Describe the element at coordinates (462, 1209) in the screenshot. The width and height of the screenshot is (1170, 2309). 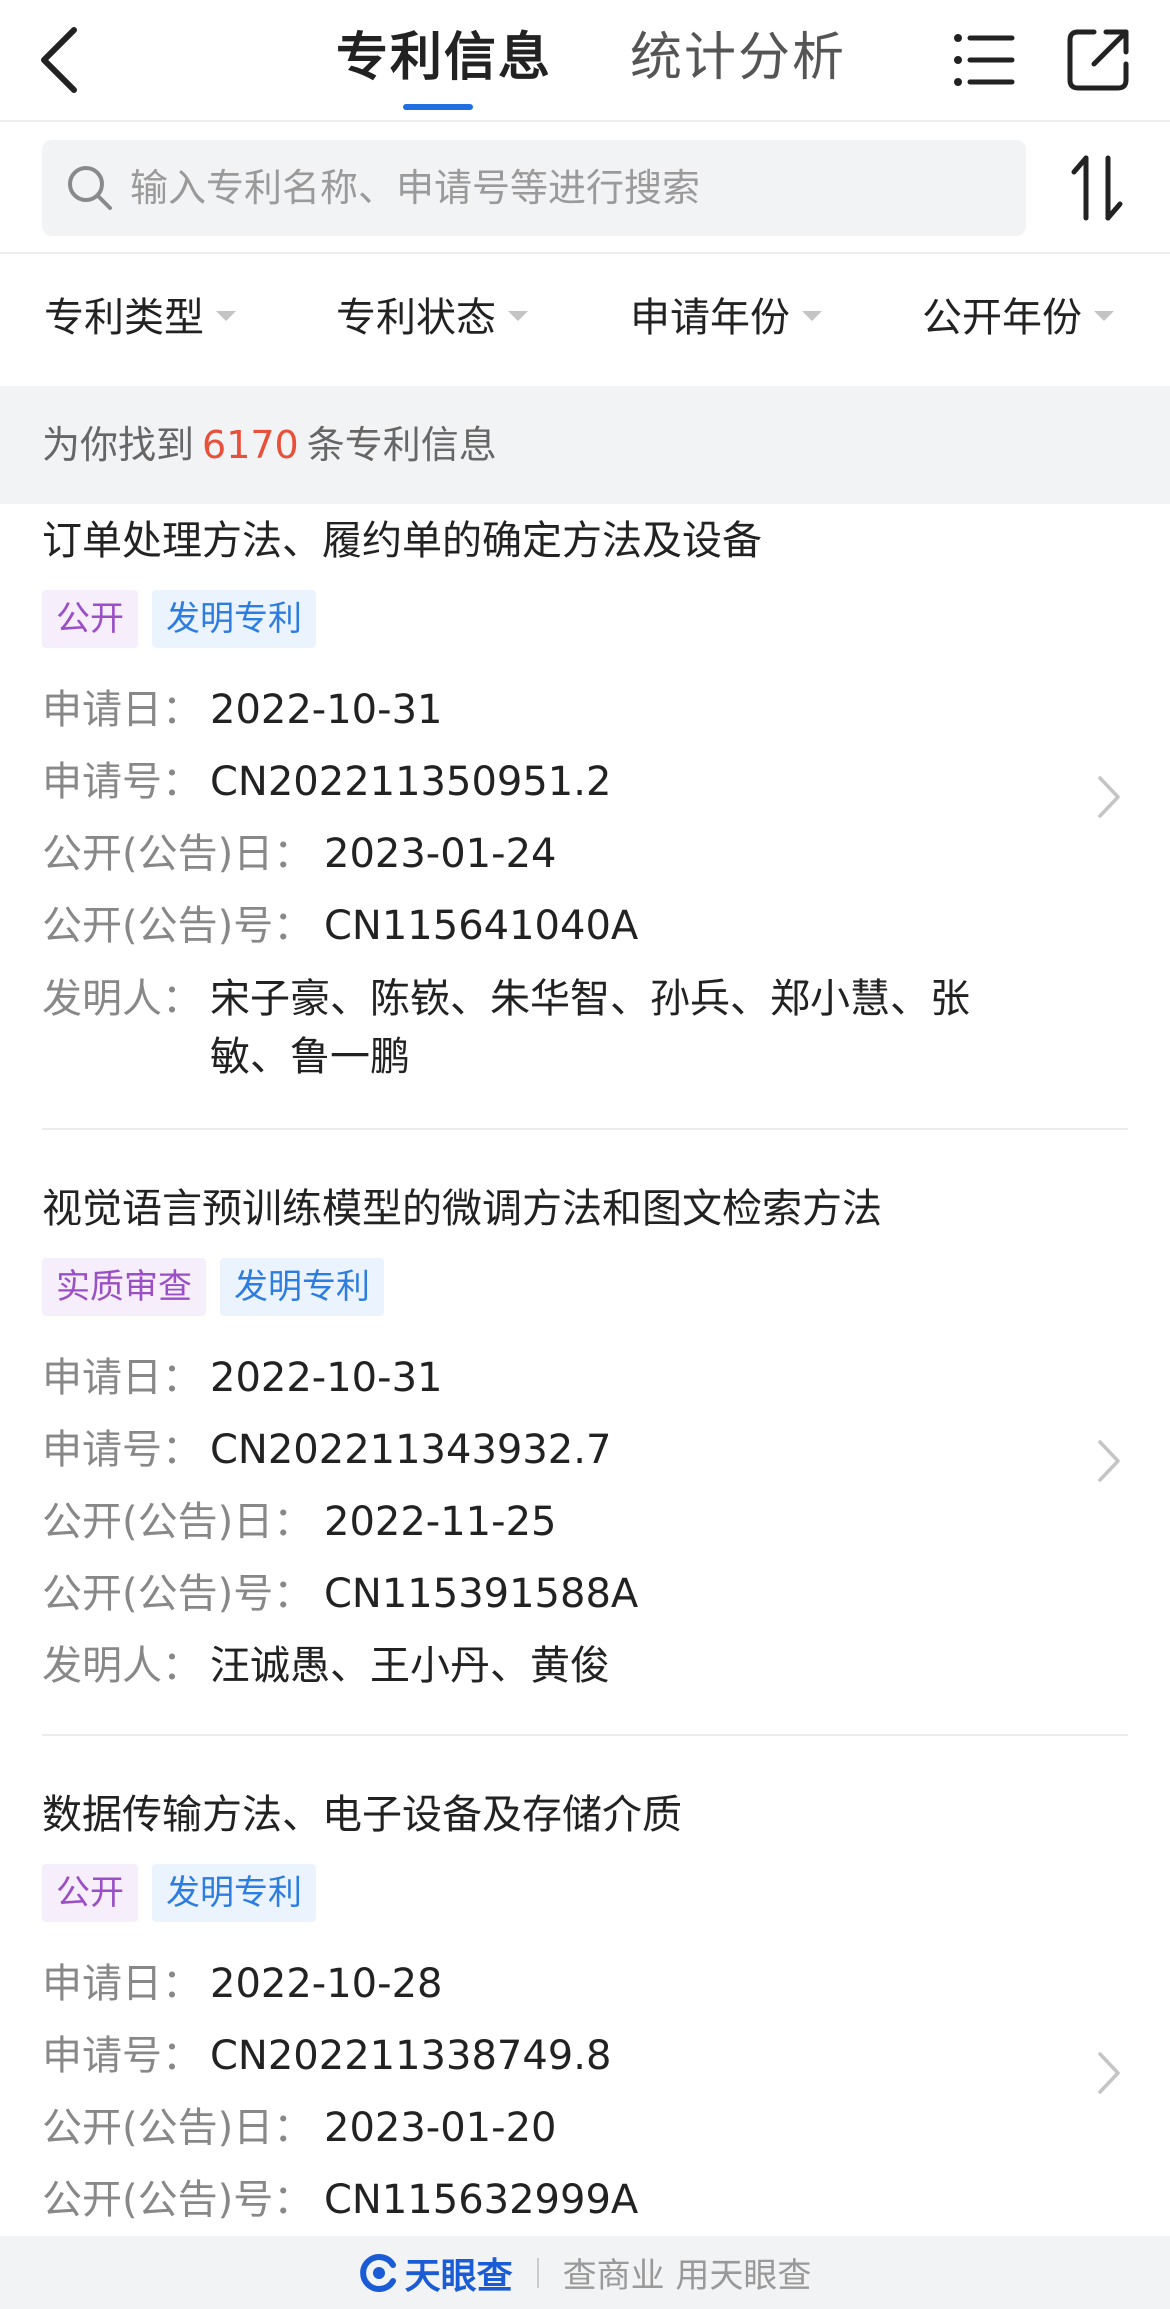
I see `patent-title: 视觉语言预训练模型的微调方法和图文检索方法` at that location.